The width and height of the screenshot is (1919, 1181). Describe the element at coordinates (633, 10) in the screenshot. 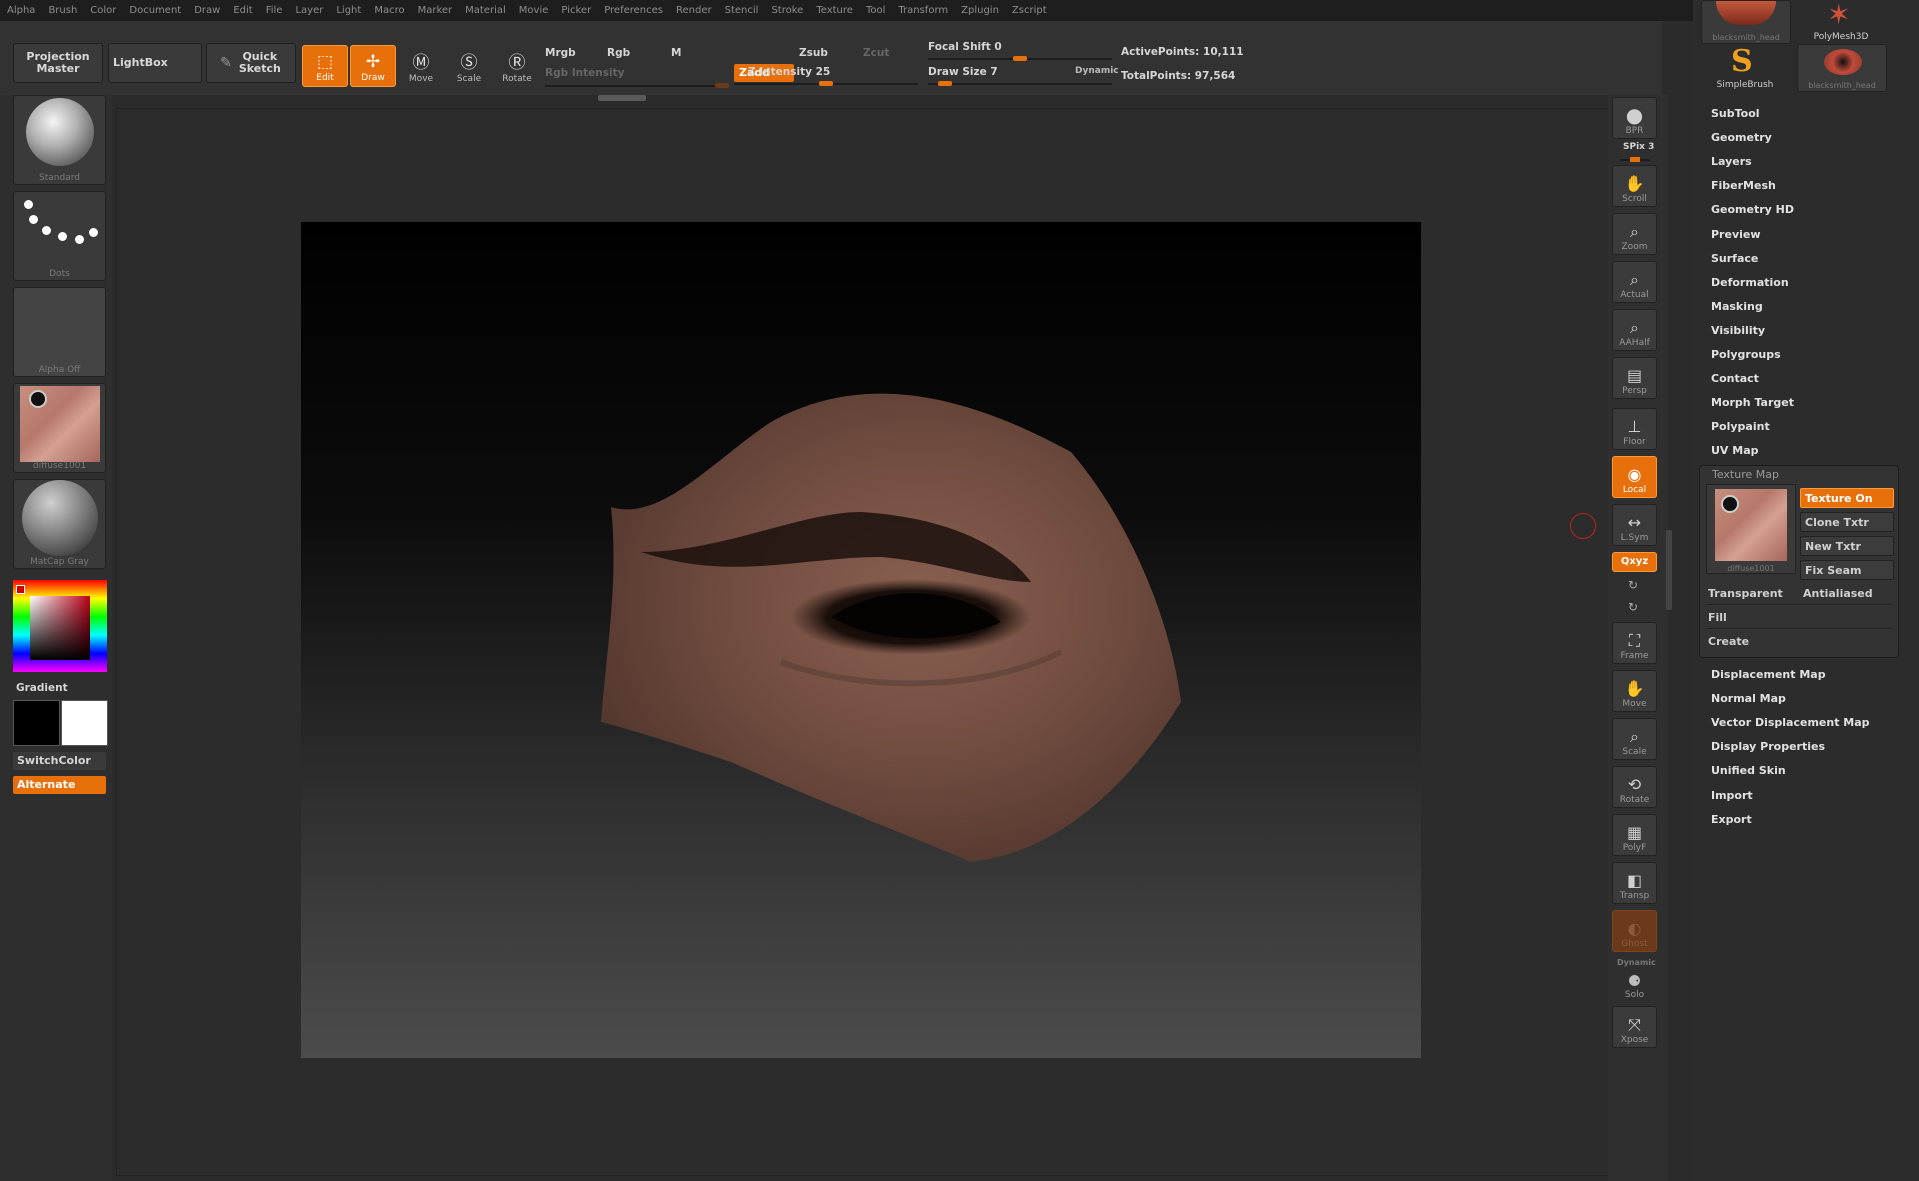

I see `menu-preferences: Preferences` at that location.